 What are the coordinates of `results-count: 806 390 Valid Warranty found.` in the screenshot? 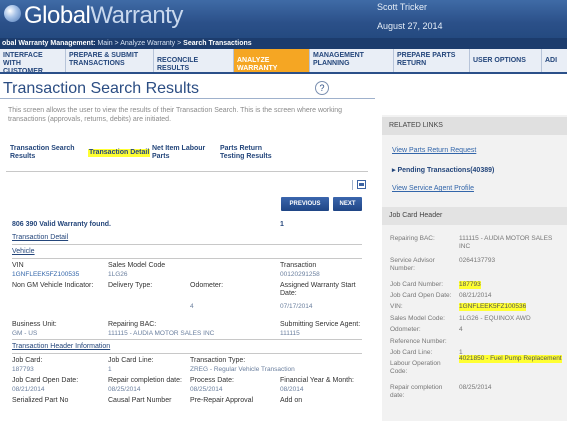 It's located at (61, 224).